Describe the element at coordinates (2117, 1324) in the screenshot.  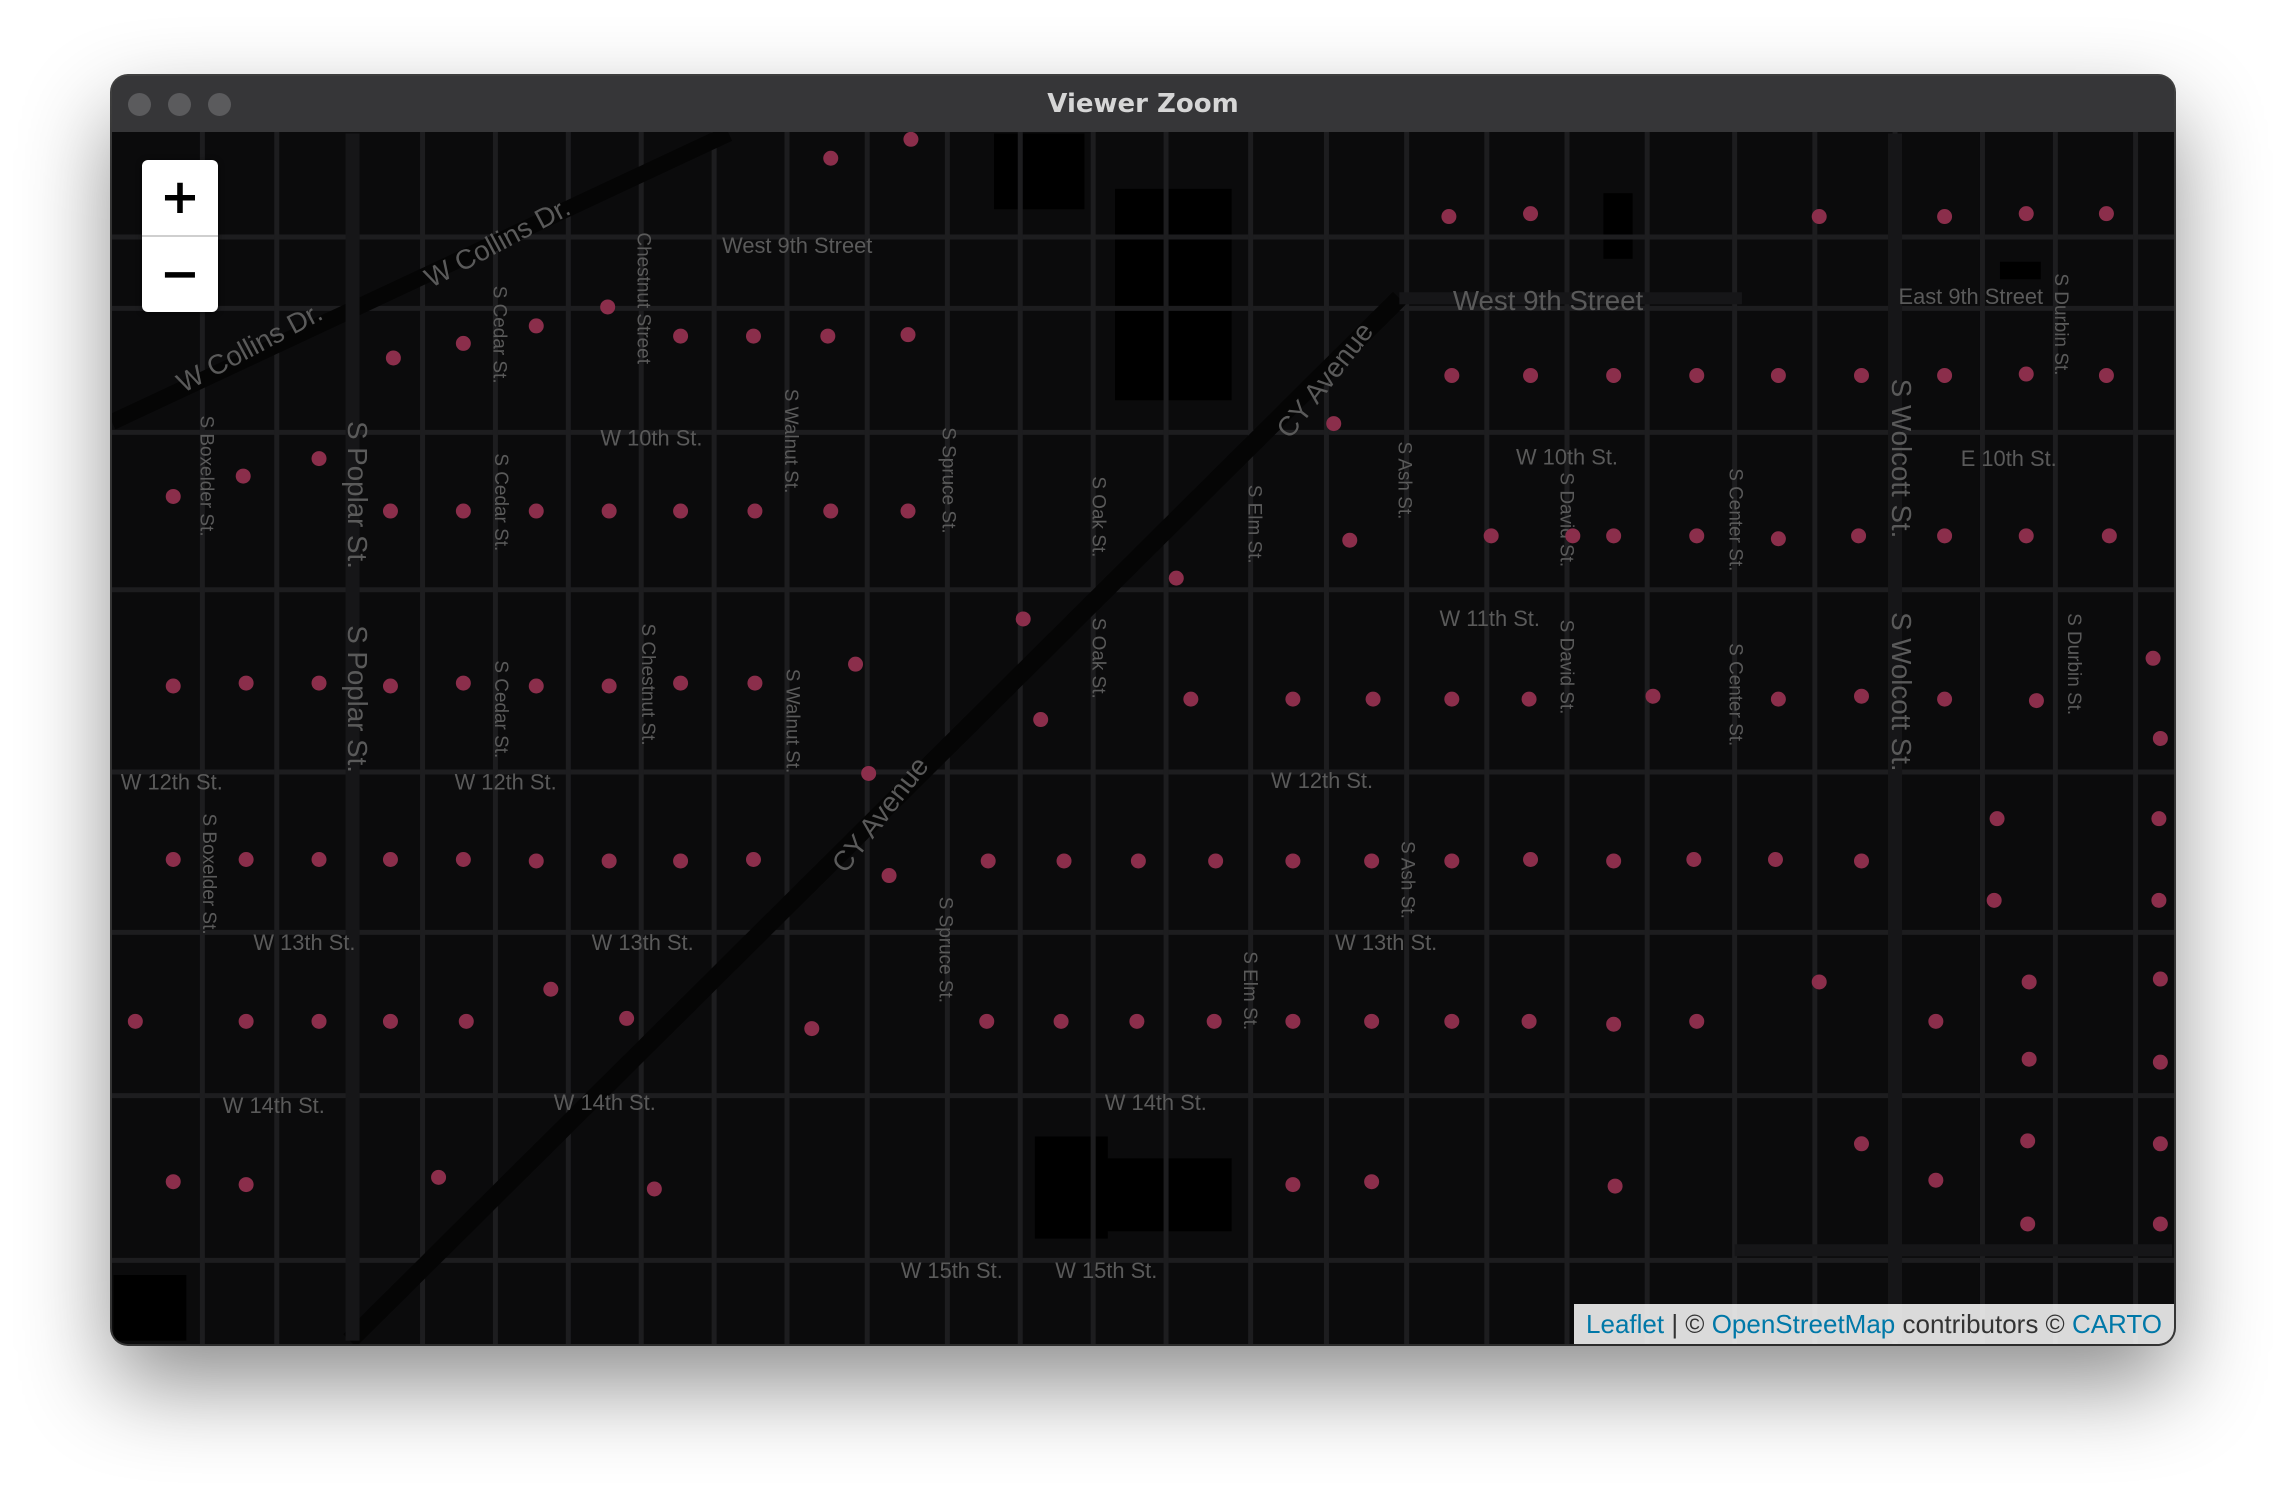
I see `carto-link: CARTO` at that location.